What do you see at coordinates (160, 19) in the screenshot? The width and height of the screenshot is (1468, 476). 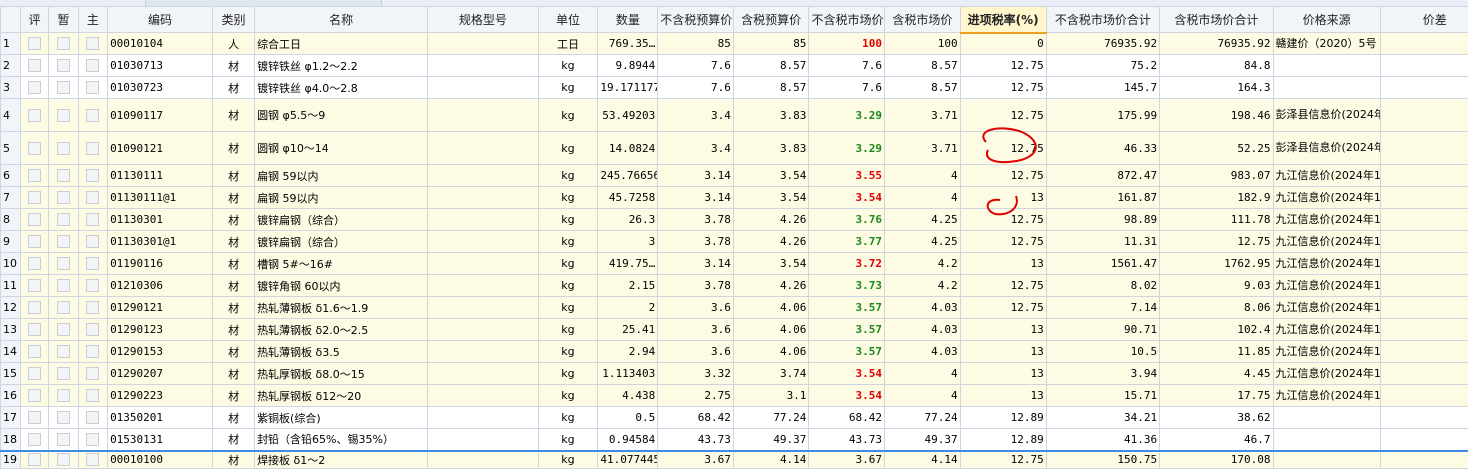 I see `header-col-code: 编码` at bounding box center [160, 19].